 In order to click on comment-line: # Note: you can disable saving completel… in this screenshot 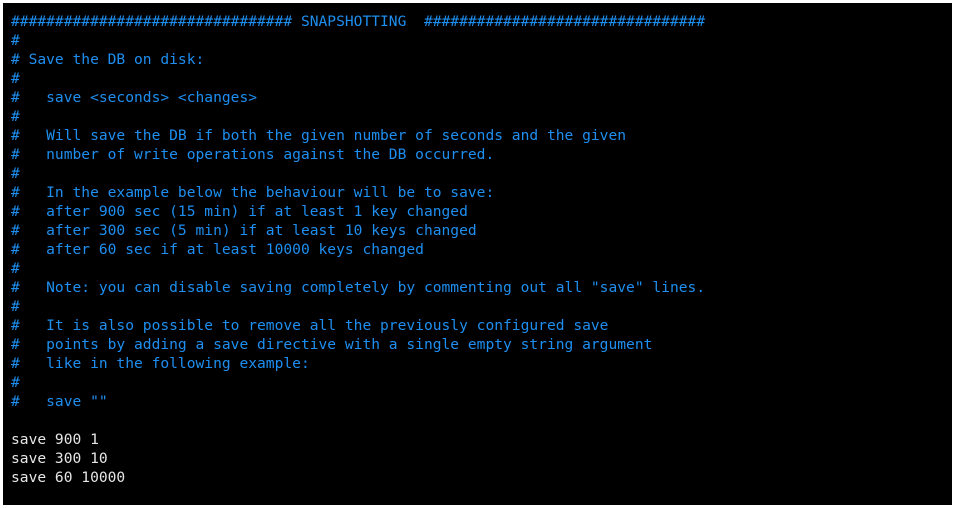, I will do `click(358, 287)`.